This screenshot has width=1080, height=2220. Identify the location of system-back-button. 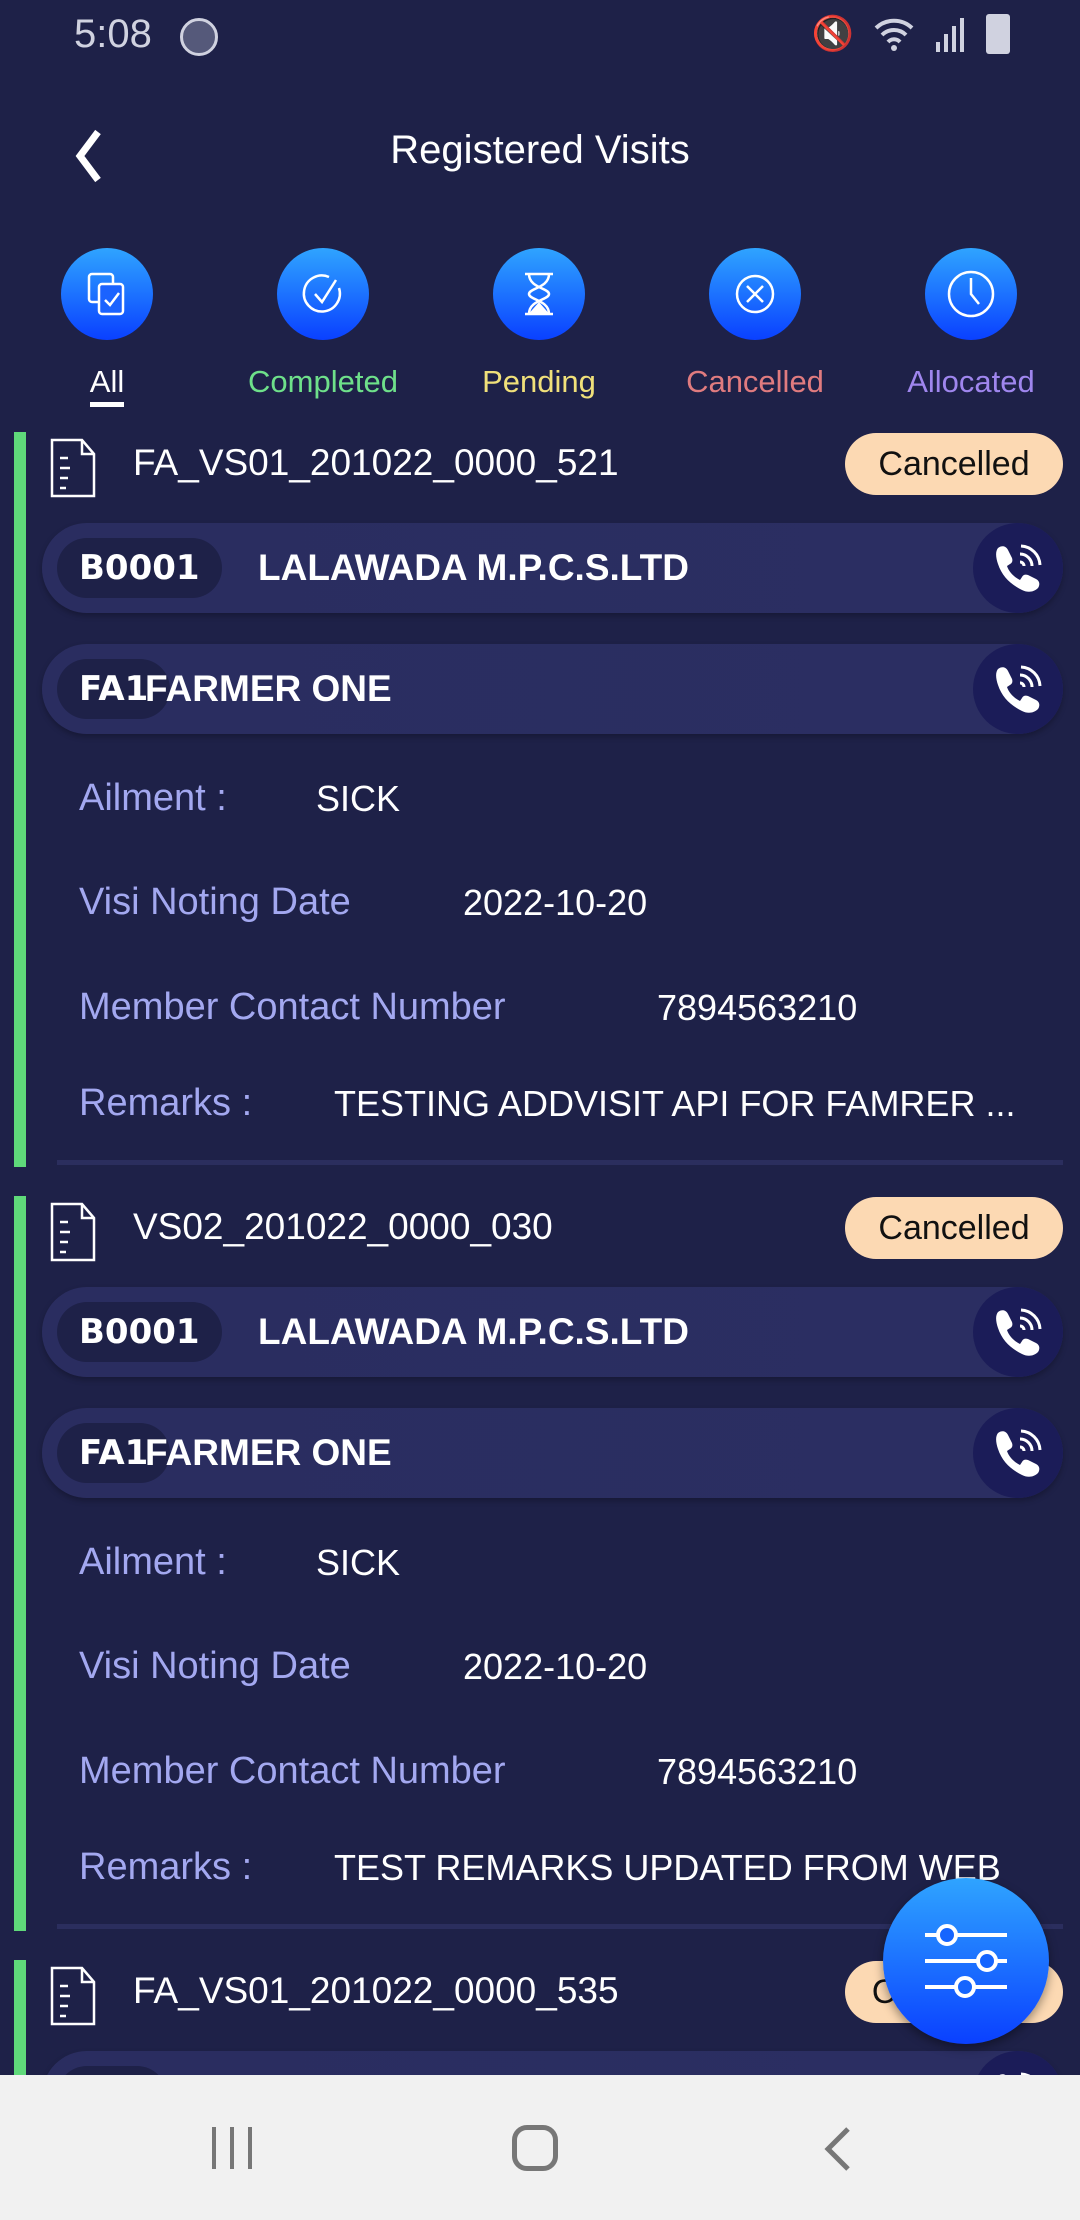
(838, 2149).